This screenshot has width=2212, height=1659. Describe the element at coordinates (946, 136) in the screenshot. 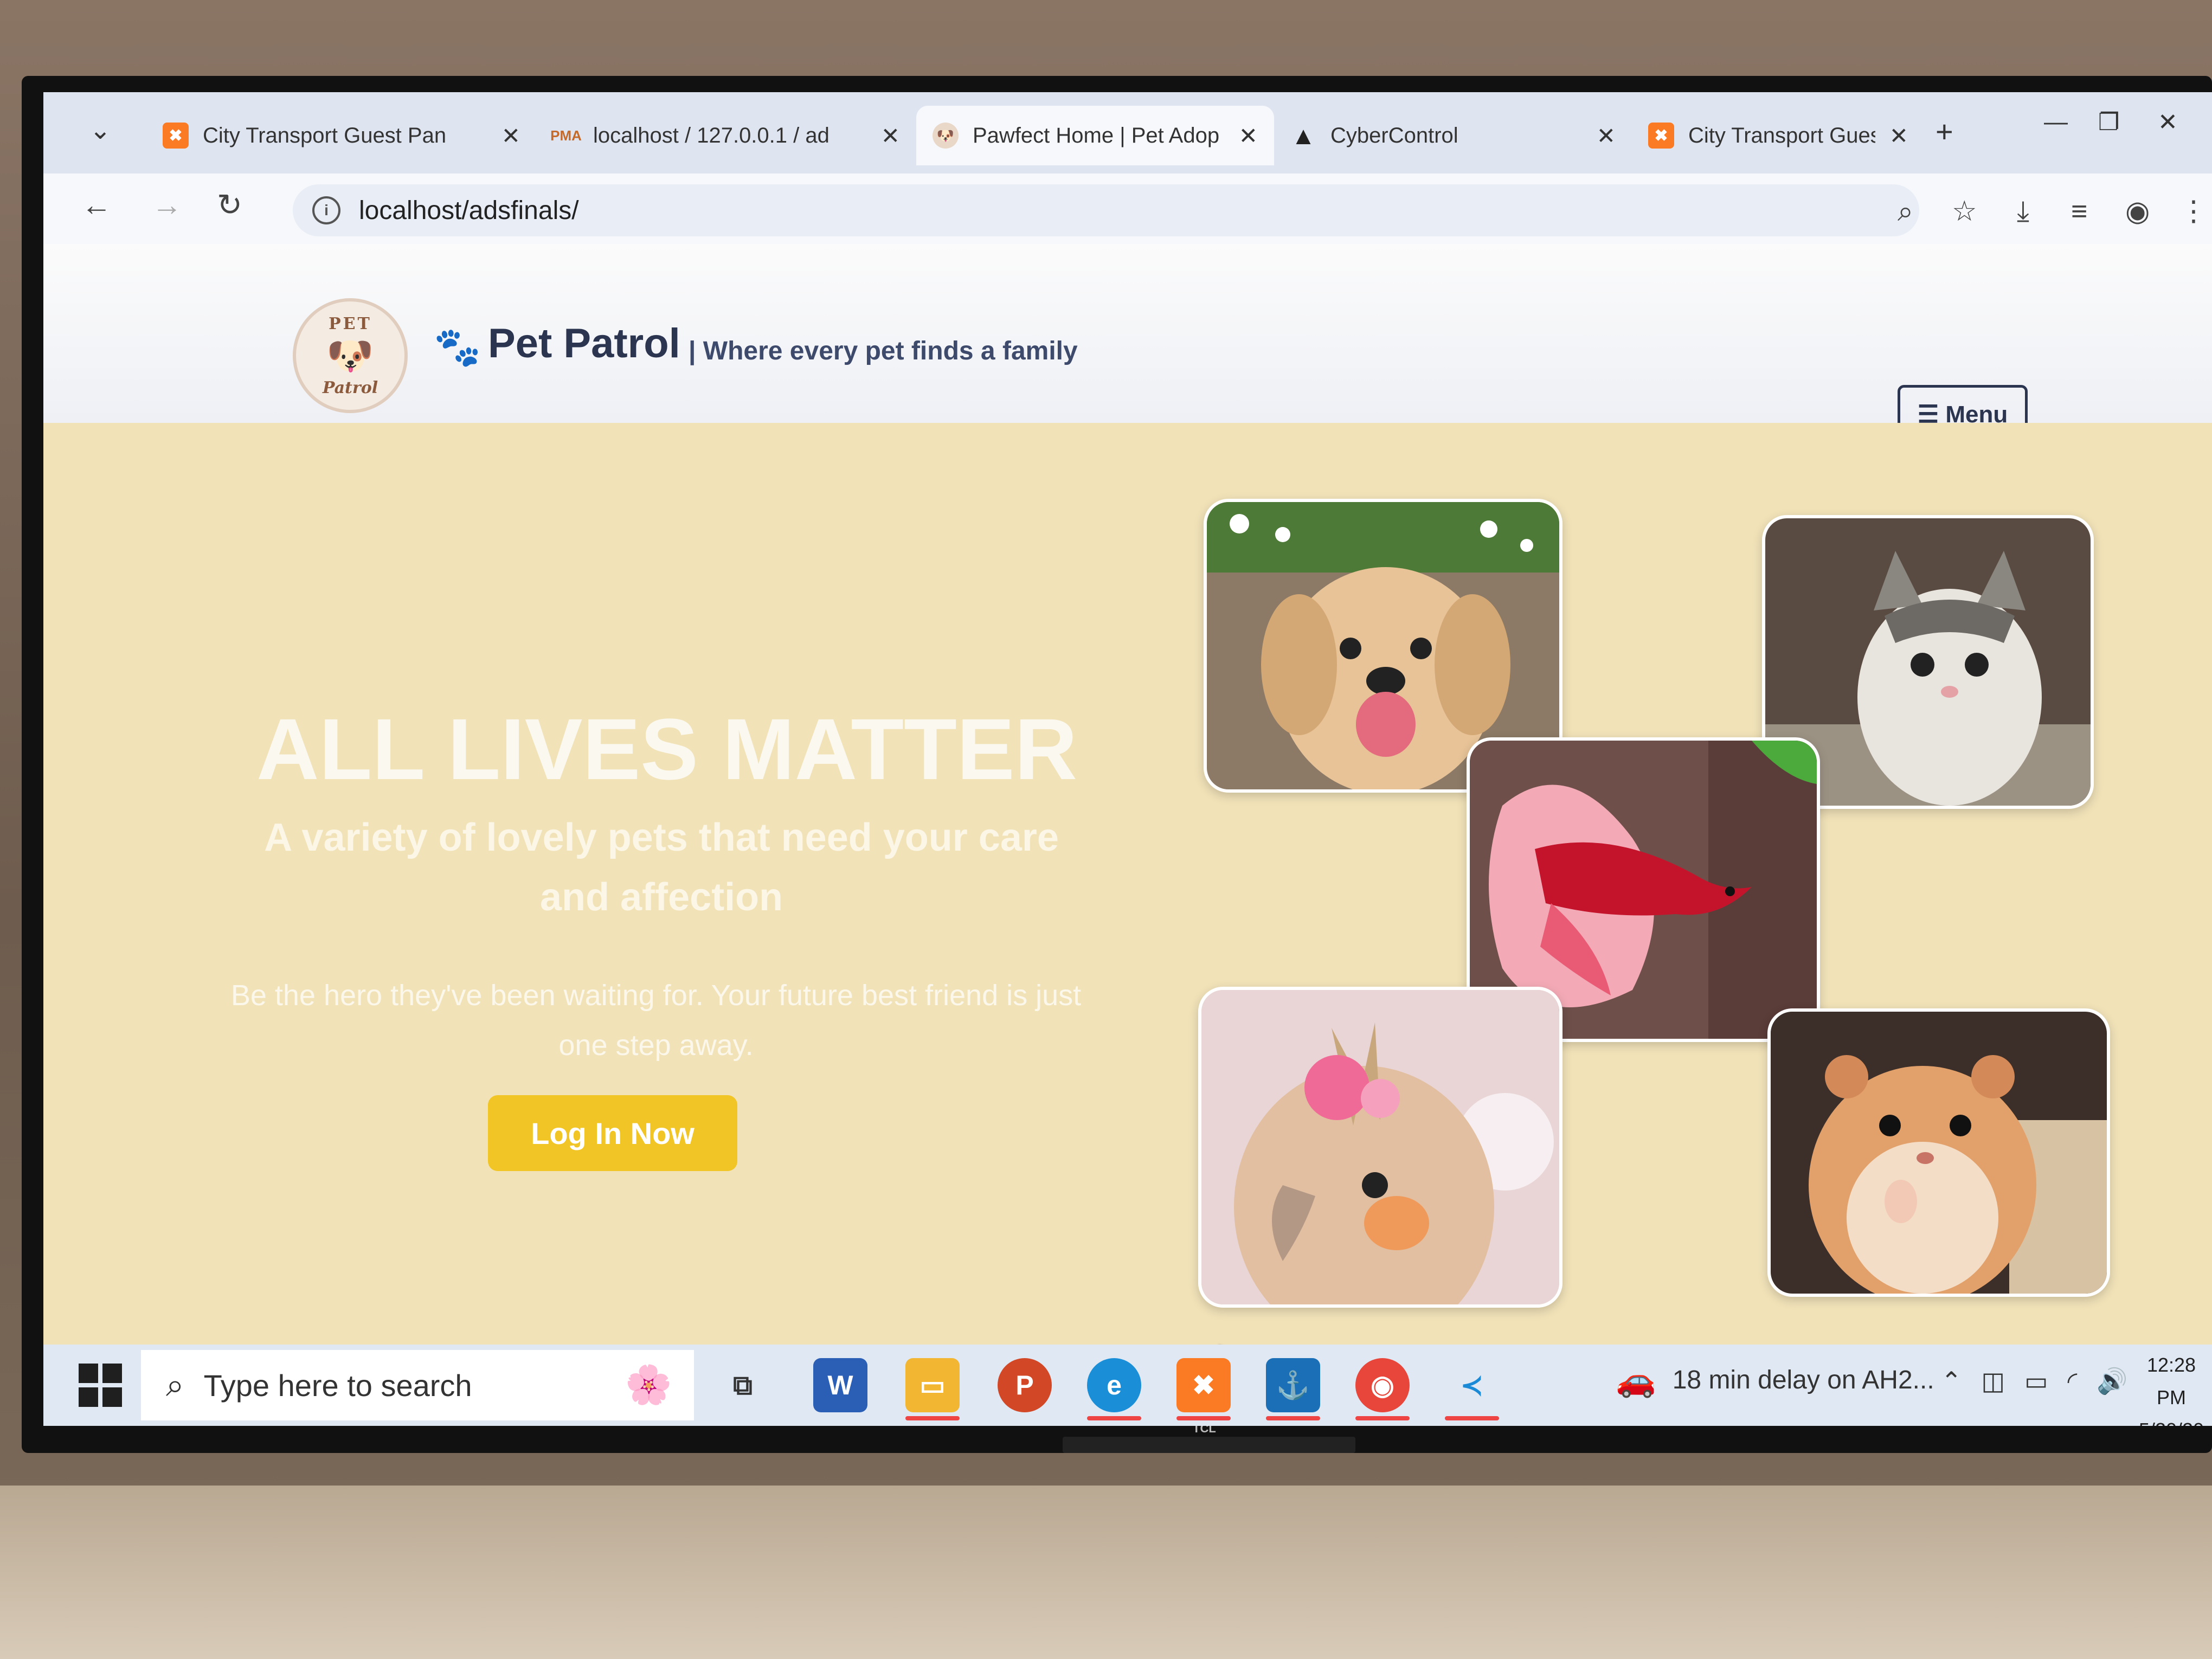

I see `pet-favicon-icon: 🐶` at that location.